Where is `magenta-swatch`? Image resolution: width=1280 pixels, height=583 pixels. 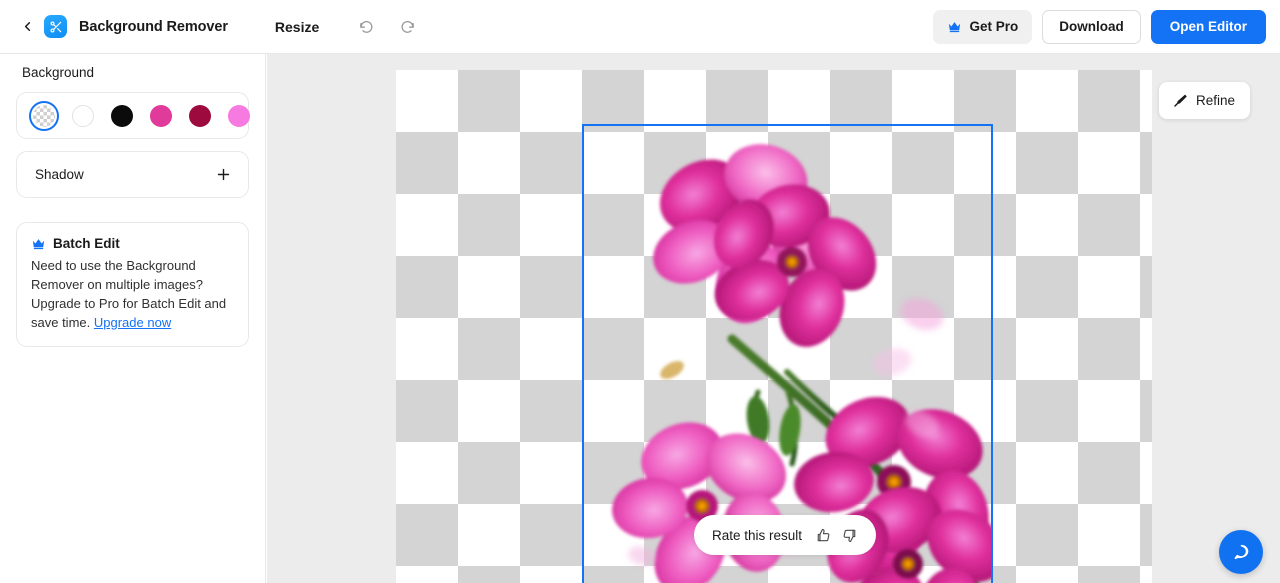
magenta-swatch is located at coordinates (161, 115).